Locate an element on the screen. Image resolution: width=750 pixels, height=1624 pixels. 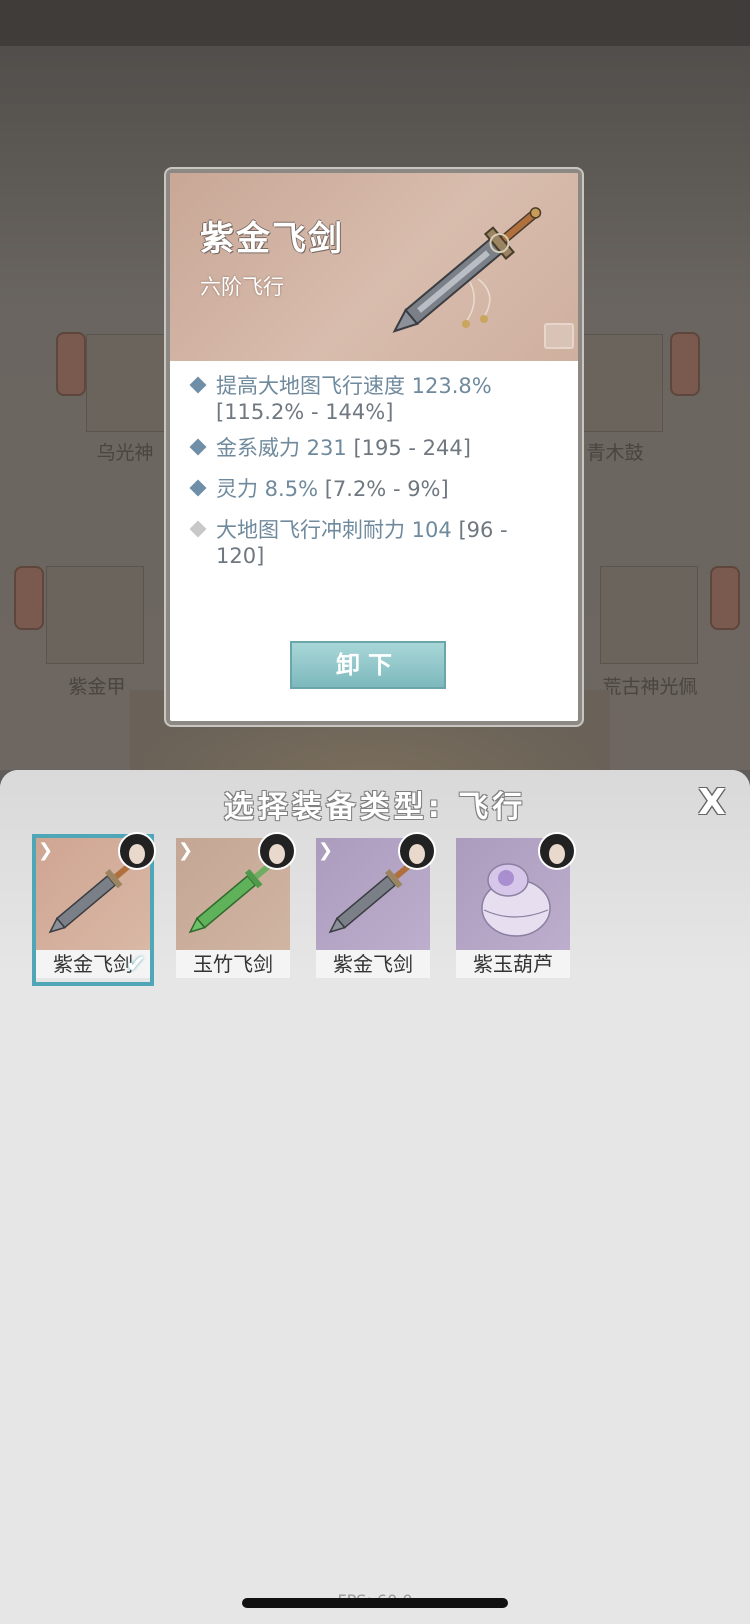
stat-value: 提高大地图飞行速度 123.8% is located at coordinates (354, 386).